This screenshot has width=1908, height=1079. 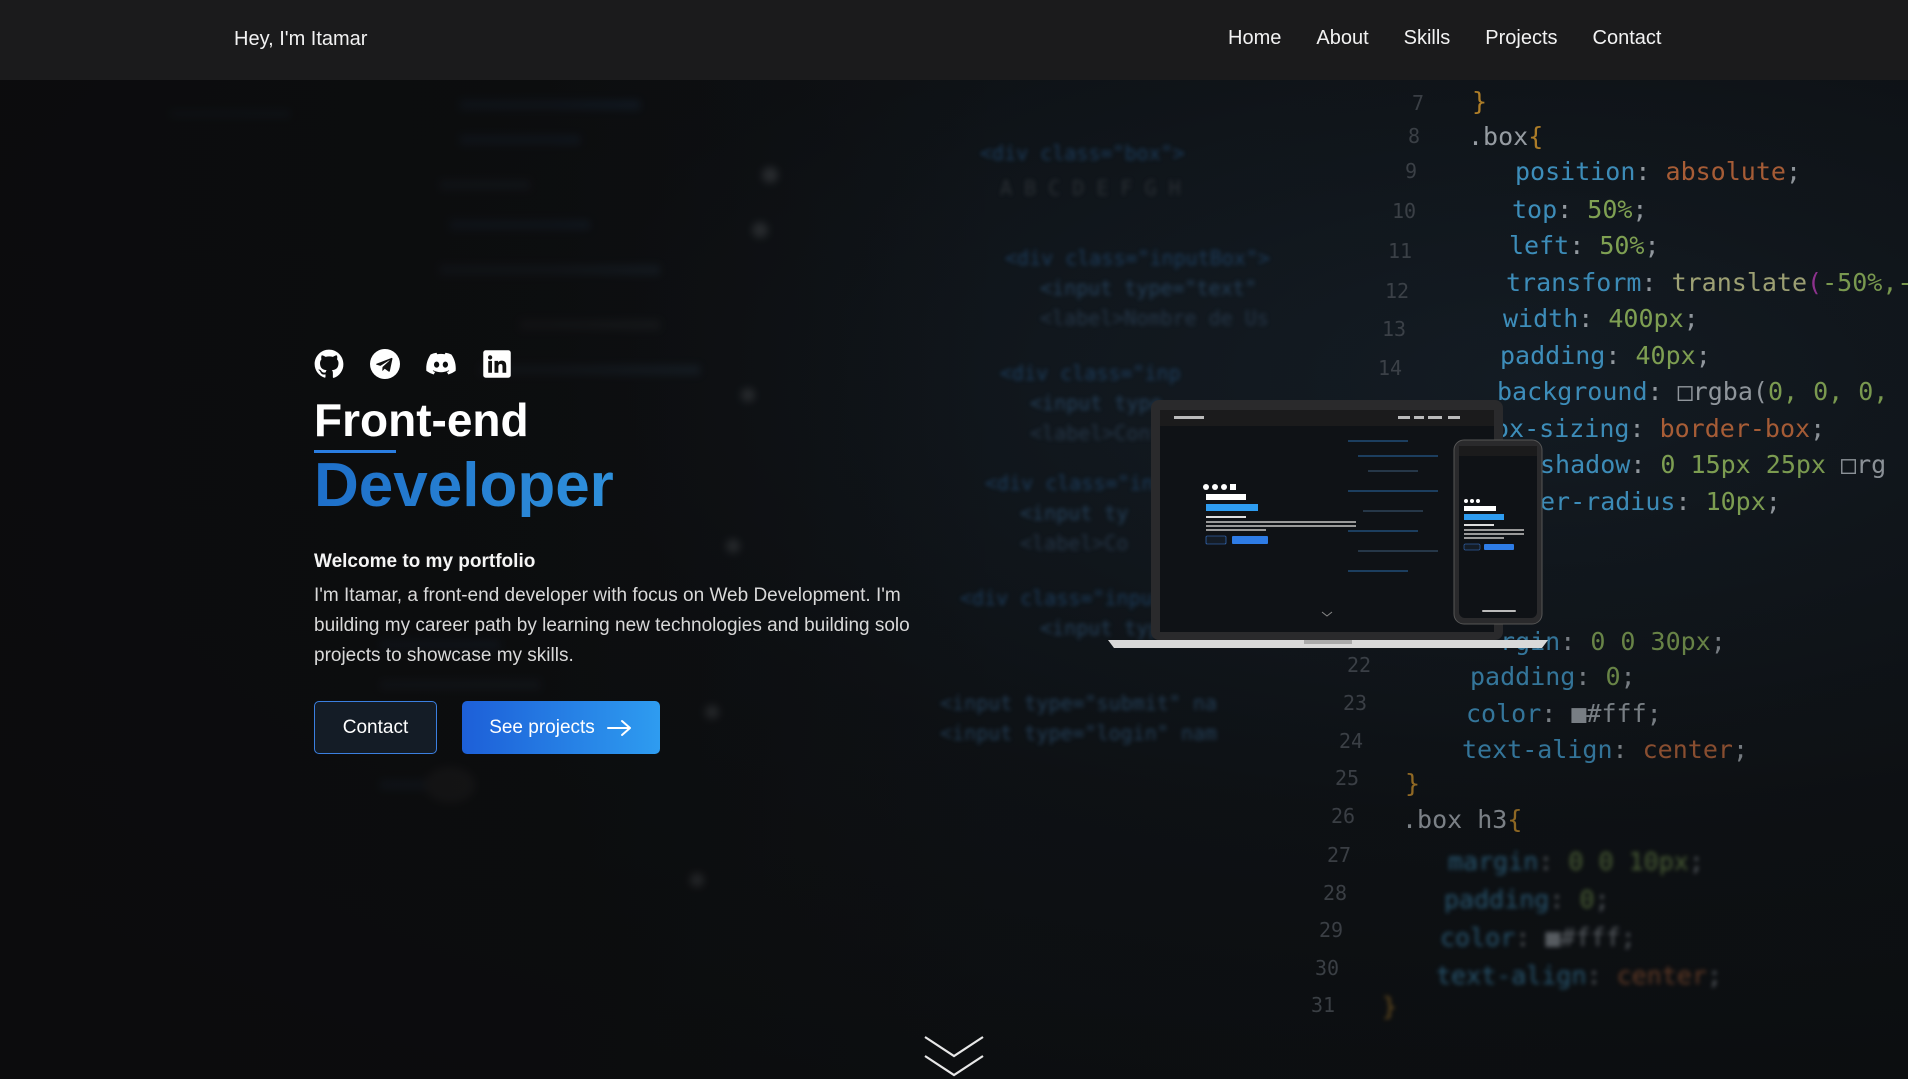 What do you see at coordinates (634, 364) in the screenshot?
I see `social-links` at bounding box center [634, 364].